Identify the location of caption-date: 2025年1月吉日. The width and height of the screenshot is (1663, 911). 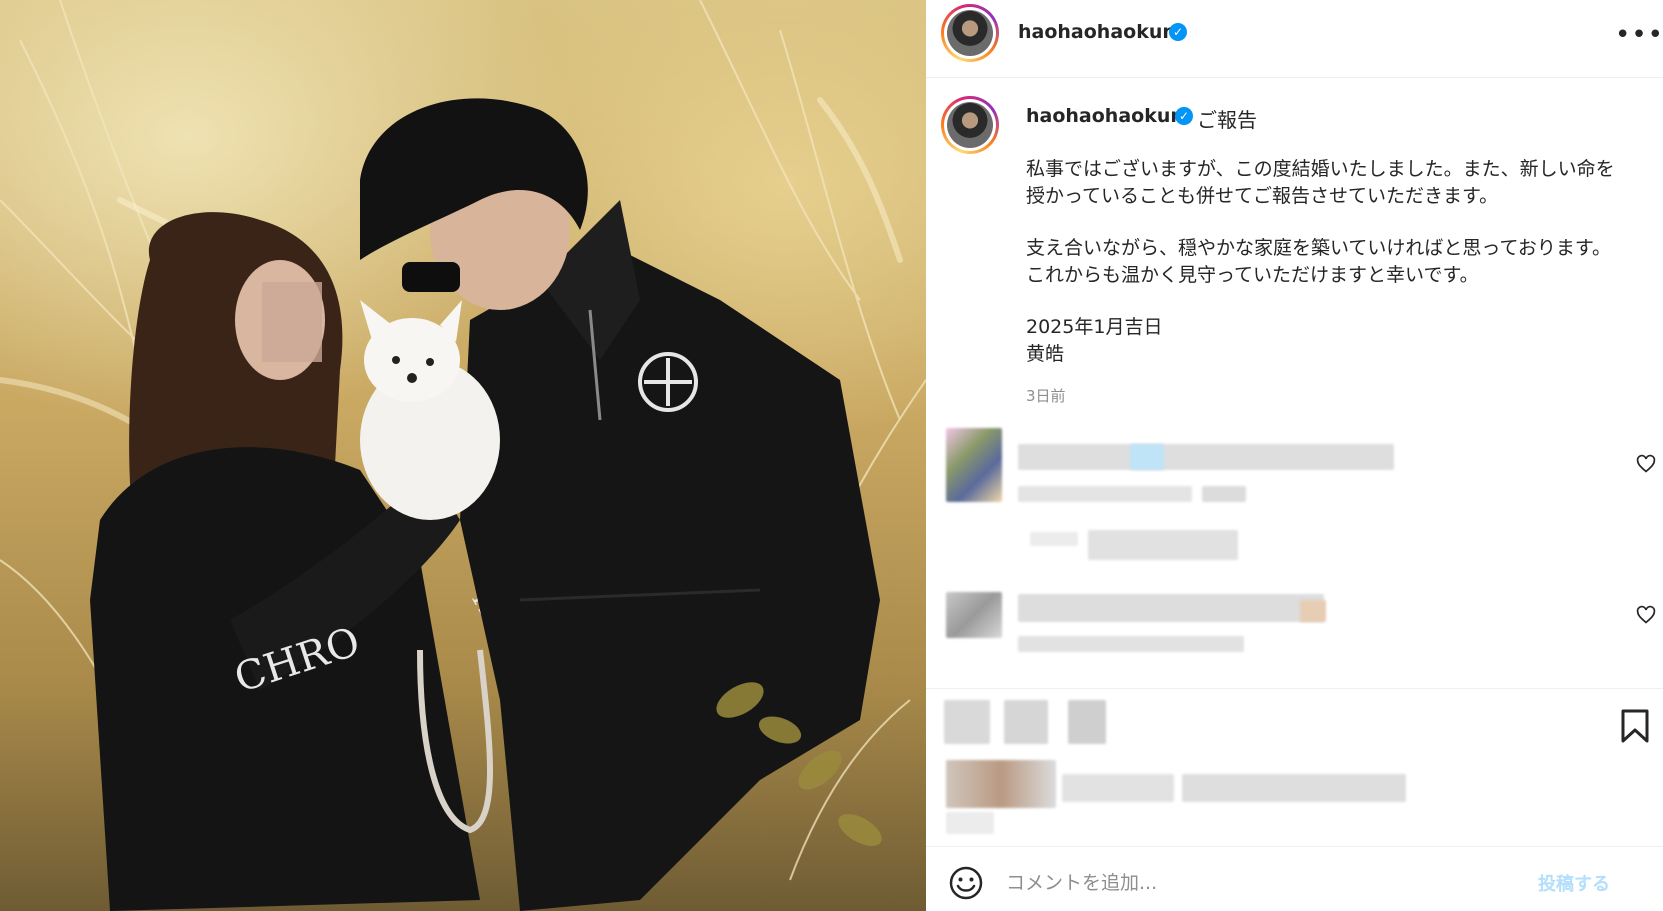
(1094, 327).